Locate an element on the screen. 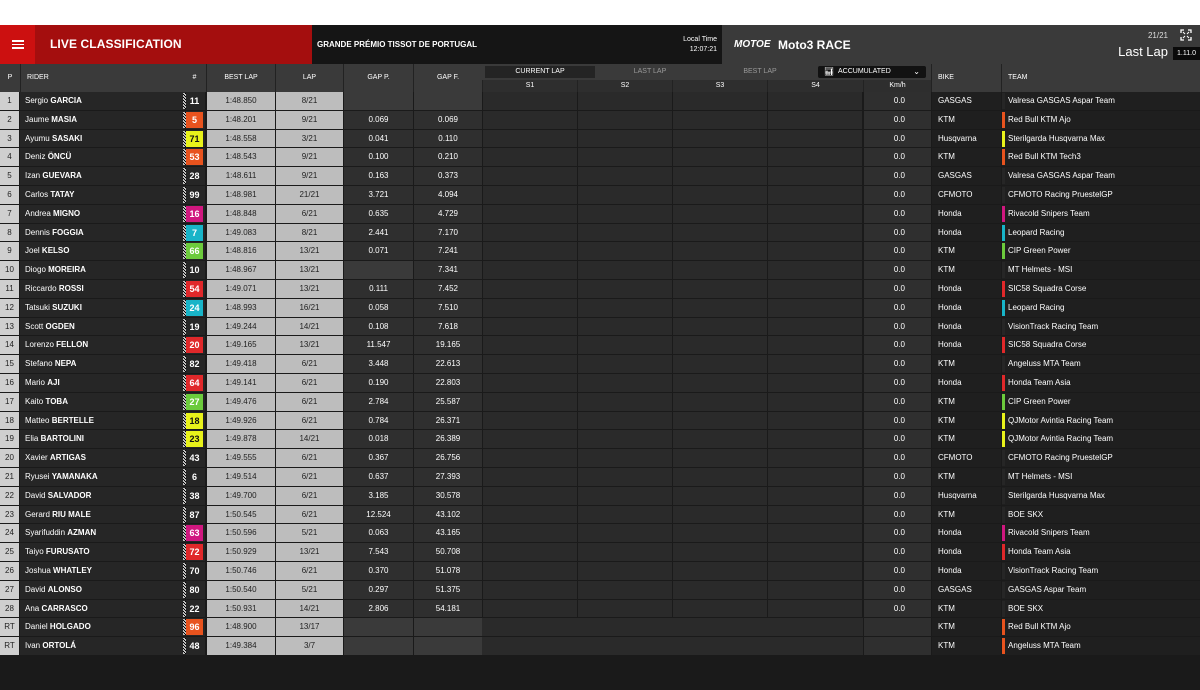 The height and width of the screenshot is (690, 1200). col-s2: S2 is located at coordinates (624, 86).